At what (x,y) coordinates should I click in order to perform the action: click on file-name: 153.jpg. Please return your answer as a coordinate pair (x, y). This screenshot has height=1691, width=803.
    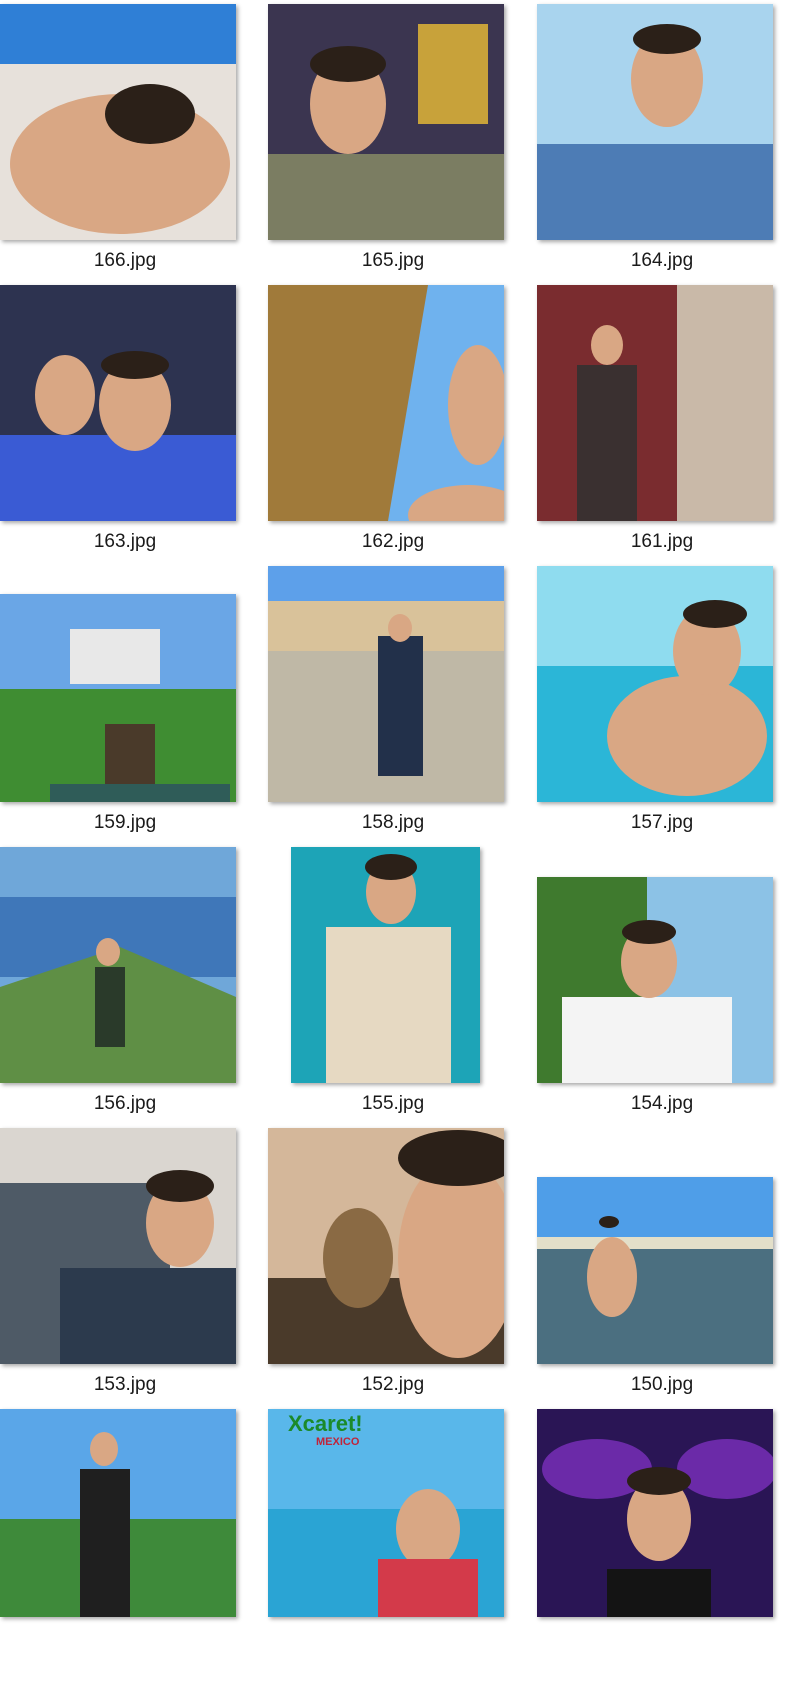
    Looking at the image, I should click on (125, 1384).